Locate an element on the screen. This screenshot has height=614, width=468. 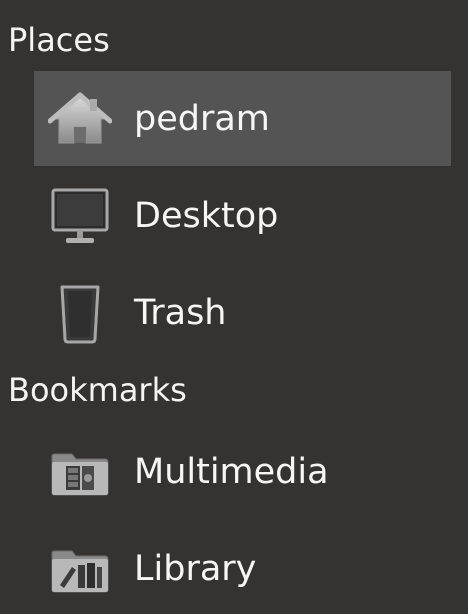
sidebar-item-desktop: Desktop is located at coordinates (242, 215).